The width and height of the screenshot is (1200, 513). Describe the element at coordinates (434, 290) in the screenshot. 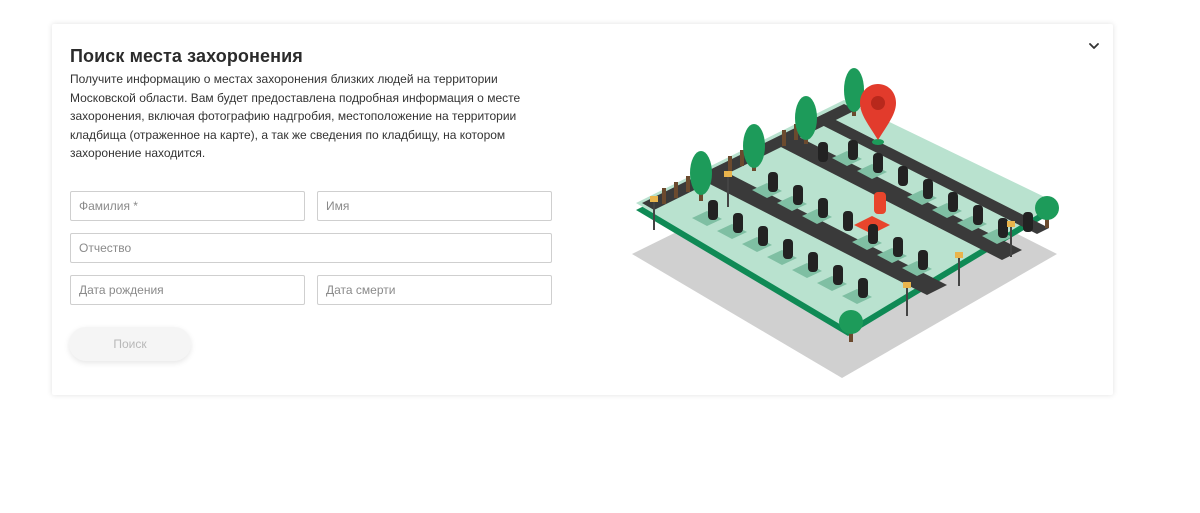

I see `death-date-input` at that location.